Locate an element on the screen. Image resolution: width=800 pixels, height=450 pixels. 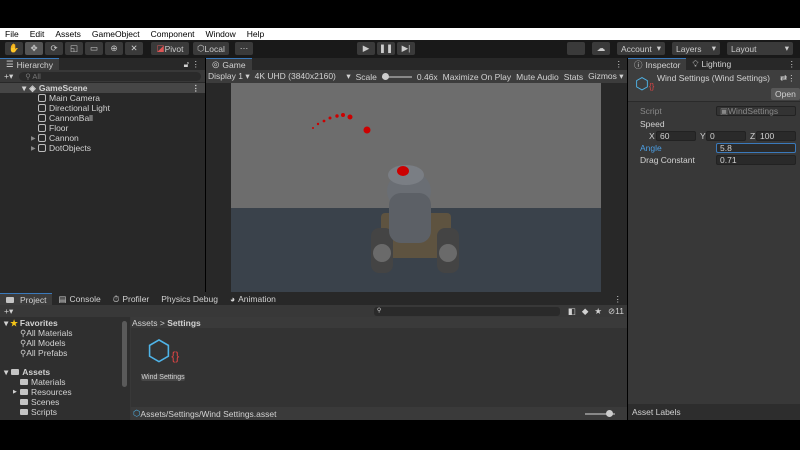
resolution-dropdown: 4K UHD (3840x2160) ▾ is located at coordinates (303, 76).